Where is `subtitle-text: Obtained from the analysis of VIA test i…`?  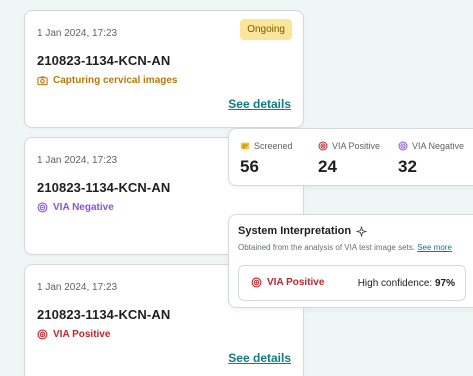 subtitle-text: Obtained from the analysis of VIA test i… is located at coordinates (326, 247).